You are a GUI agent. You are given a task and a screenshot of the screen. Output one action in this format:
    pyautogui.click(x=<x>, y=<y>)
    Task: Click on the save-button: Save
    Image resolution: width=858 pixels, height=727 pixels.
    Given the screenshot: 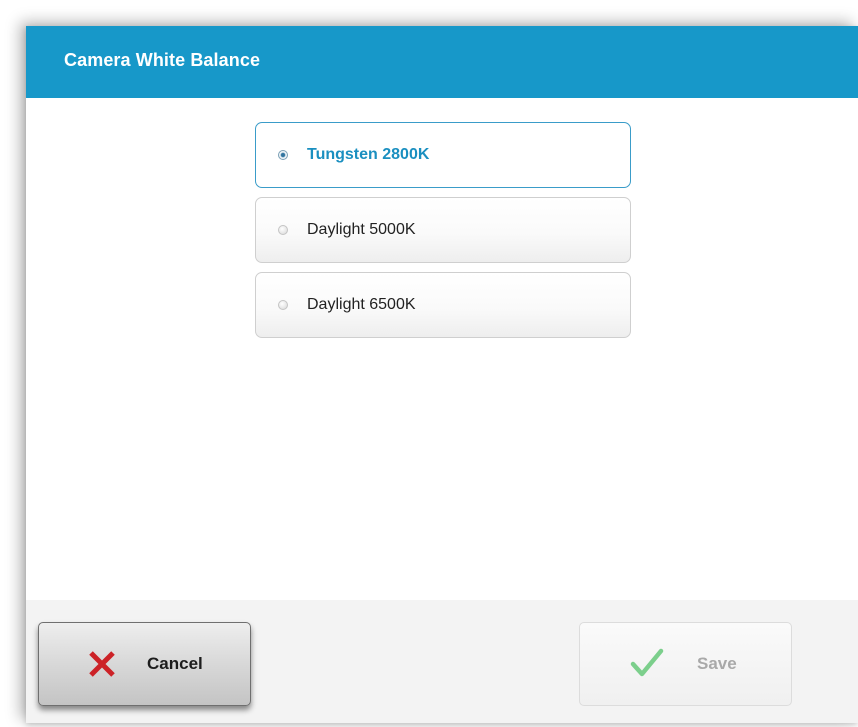 What is the action you would take?
    pyautogui.click(x=685, y=664)
    